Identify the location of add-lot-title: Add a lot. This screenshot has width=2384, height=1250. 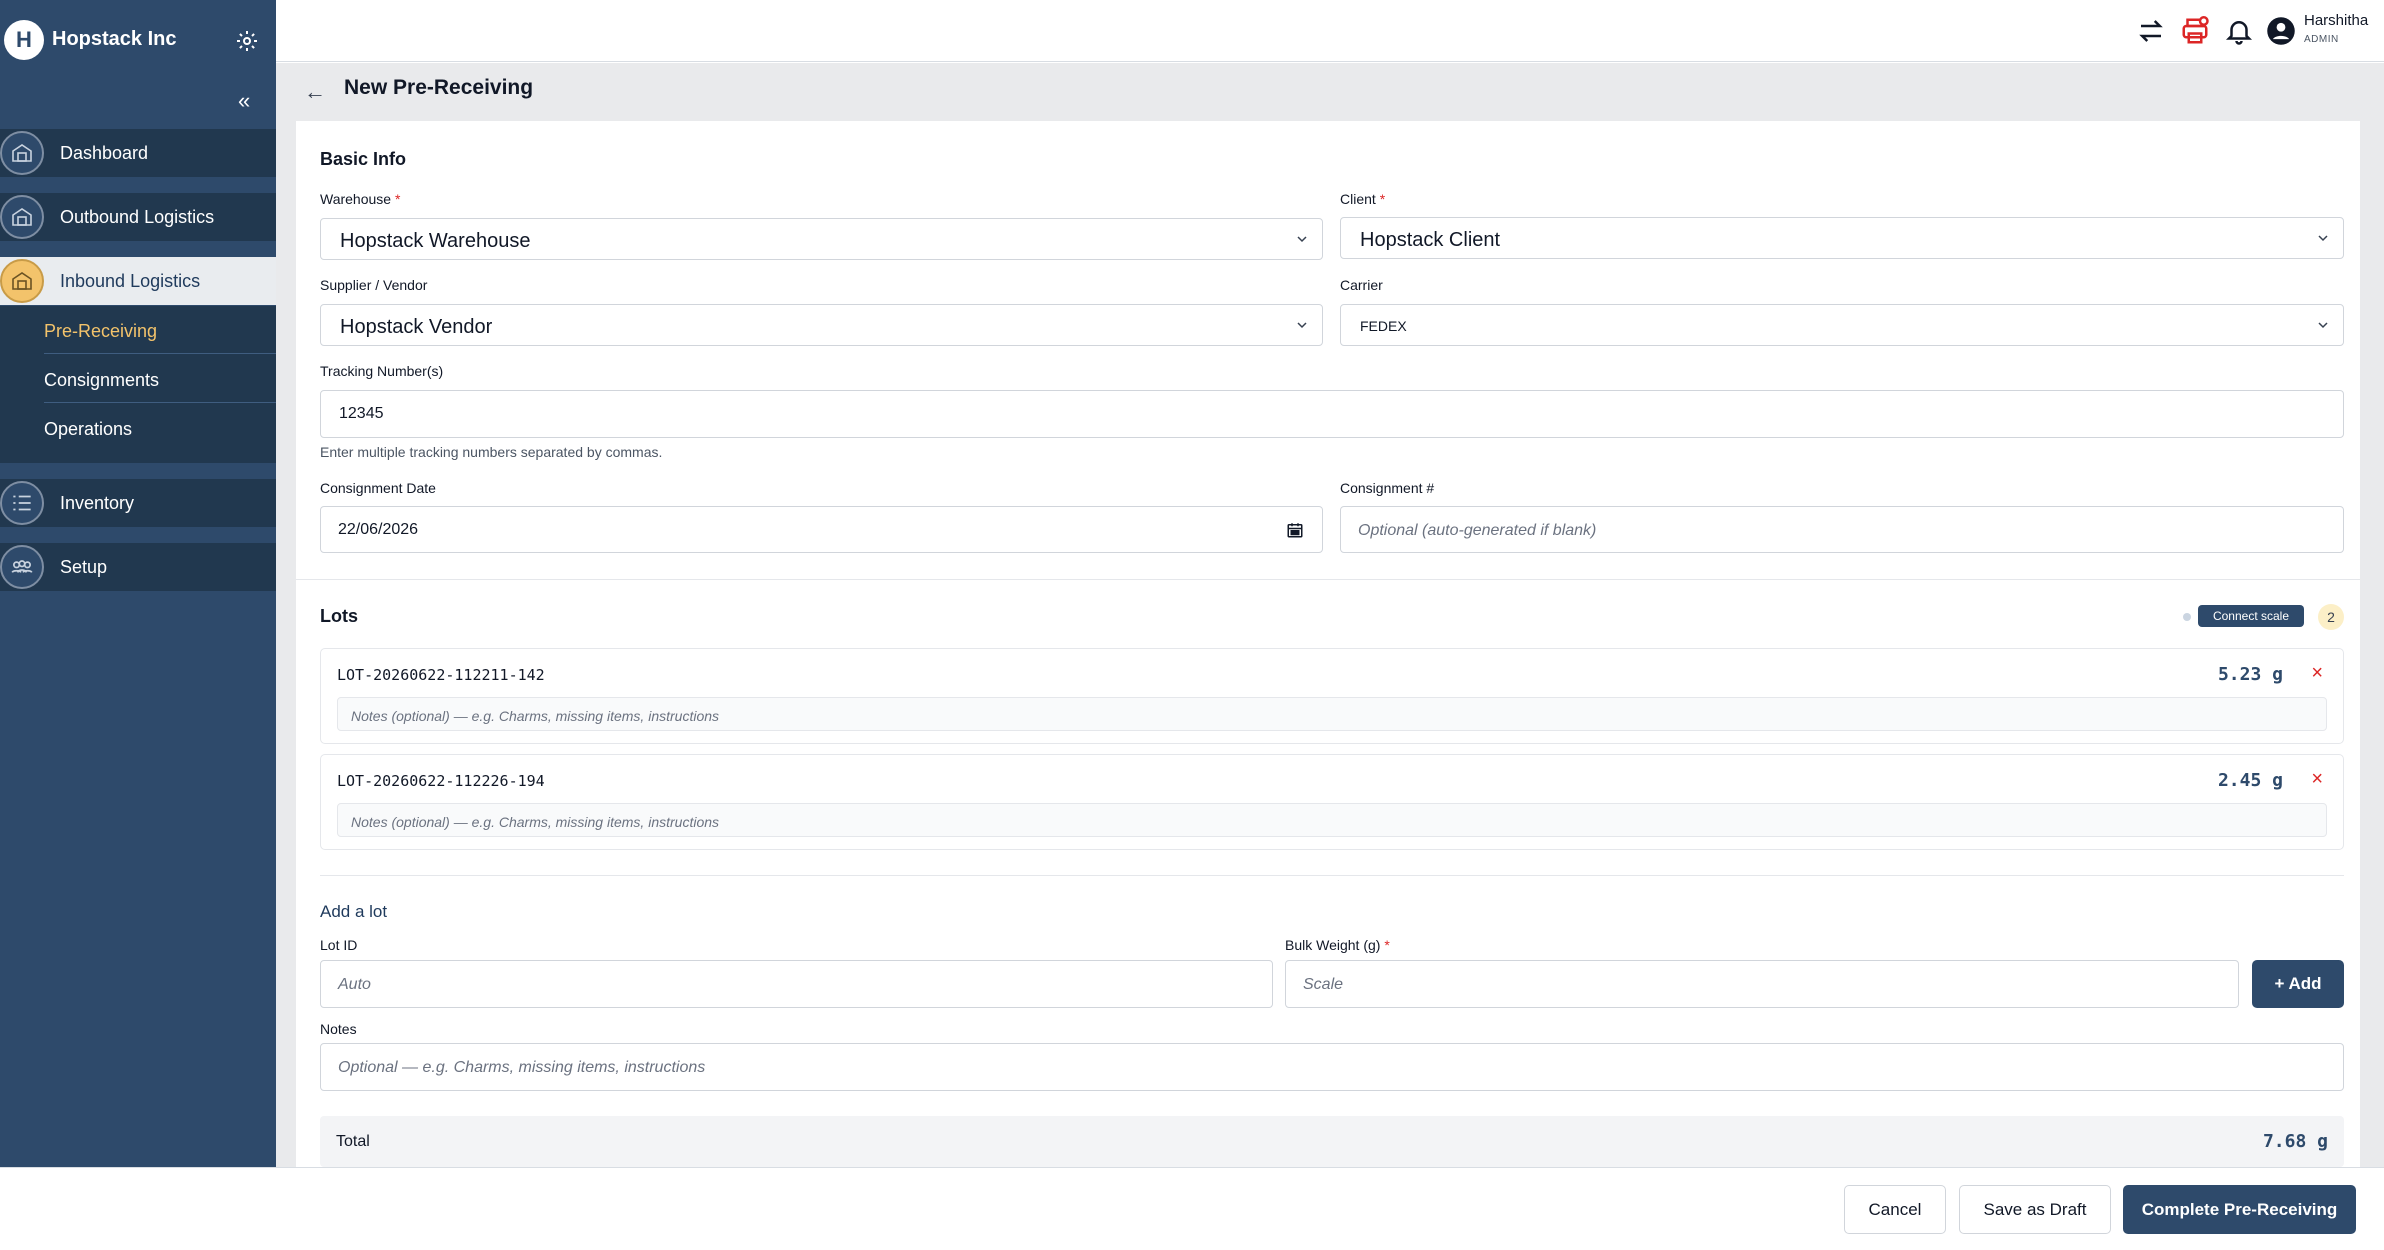
(354, 911).